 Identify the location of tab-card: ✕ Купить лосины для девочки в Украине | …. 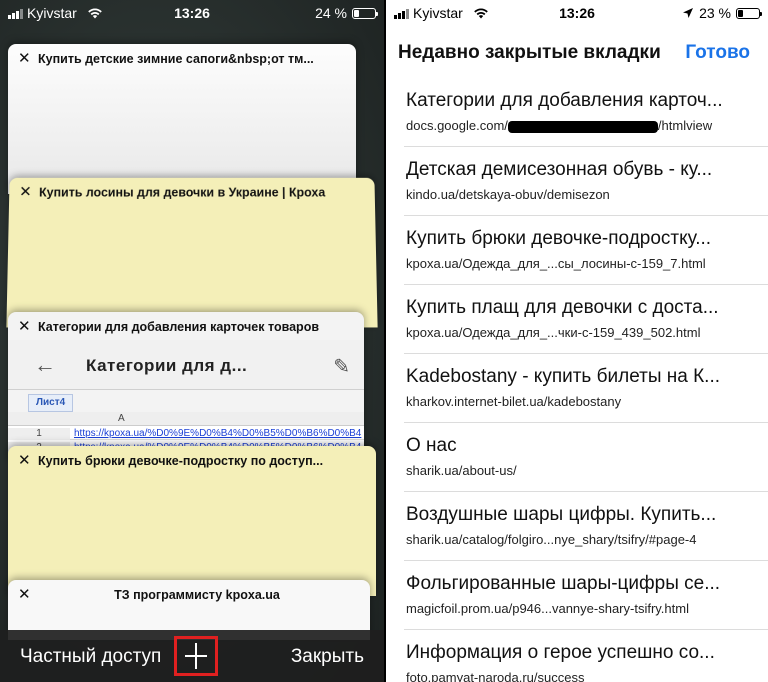
(192, 252).